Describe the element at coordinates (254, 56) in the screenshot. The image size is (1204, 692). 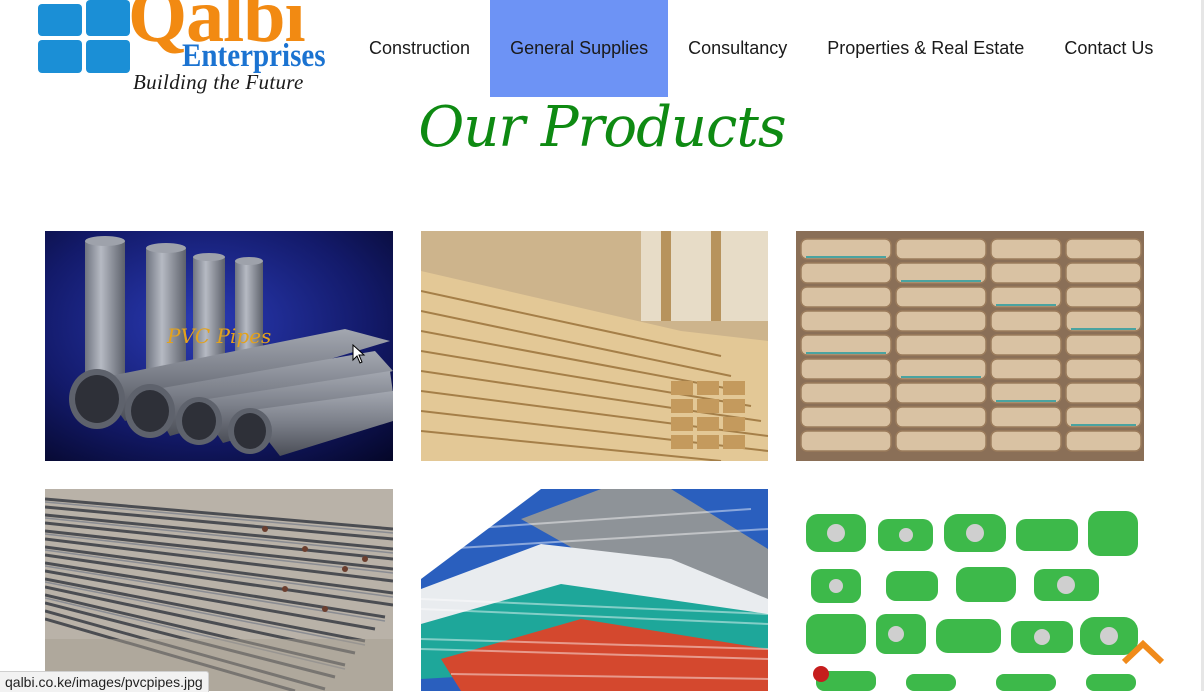
I see `logo-subtitle: Enterprises` at that location.